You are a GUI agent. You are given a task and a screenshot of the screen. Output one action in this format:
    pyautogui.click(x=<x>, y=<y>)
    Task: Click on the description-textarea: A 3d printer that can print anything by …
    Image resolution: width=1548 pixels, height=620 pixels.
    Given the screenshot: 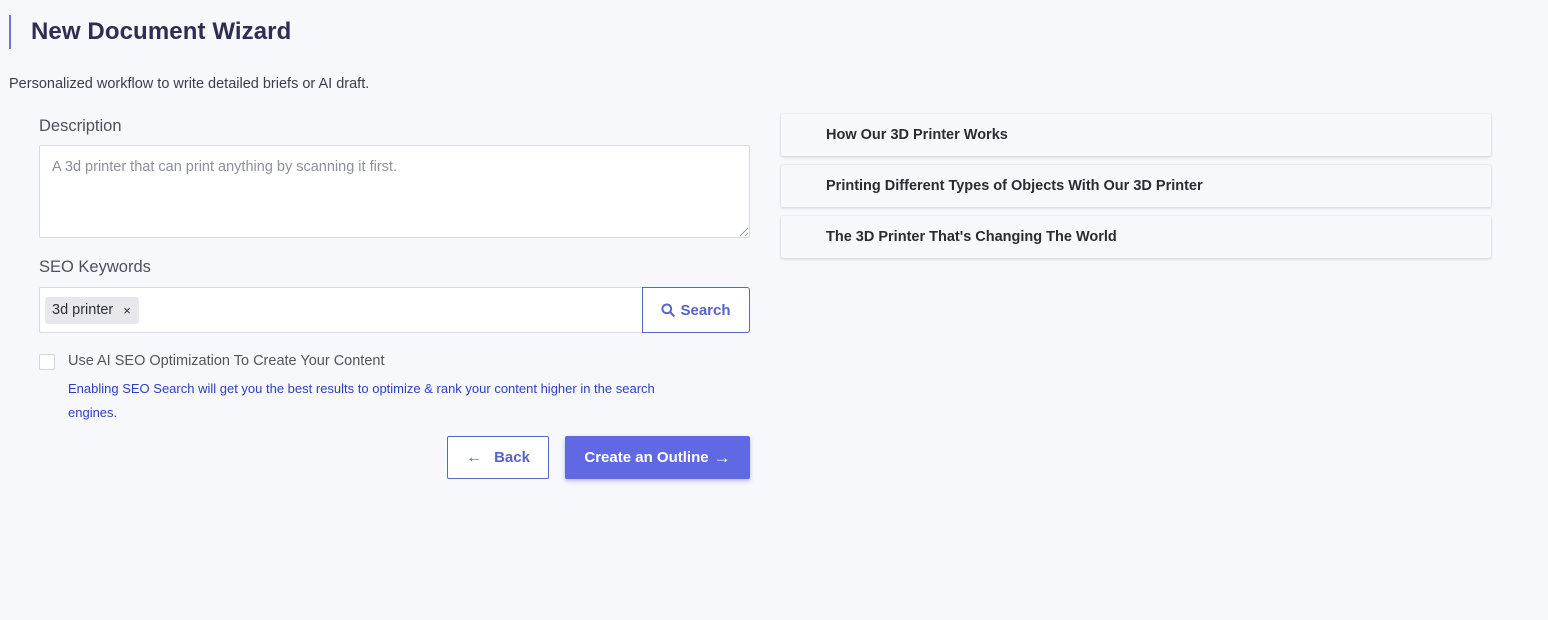 What is the action you would take?
    pyautogui.click(x=394, y=191)
    